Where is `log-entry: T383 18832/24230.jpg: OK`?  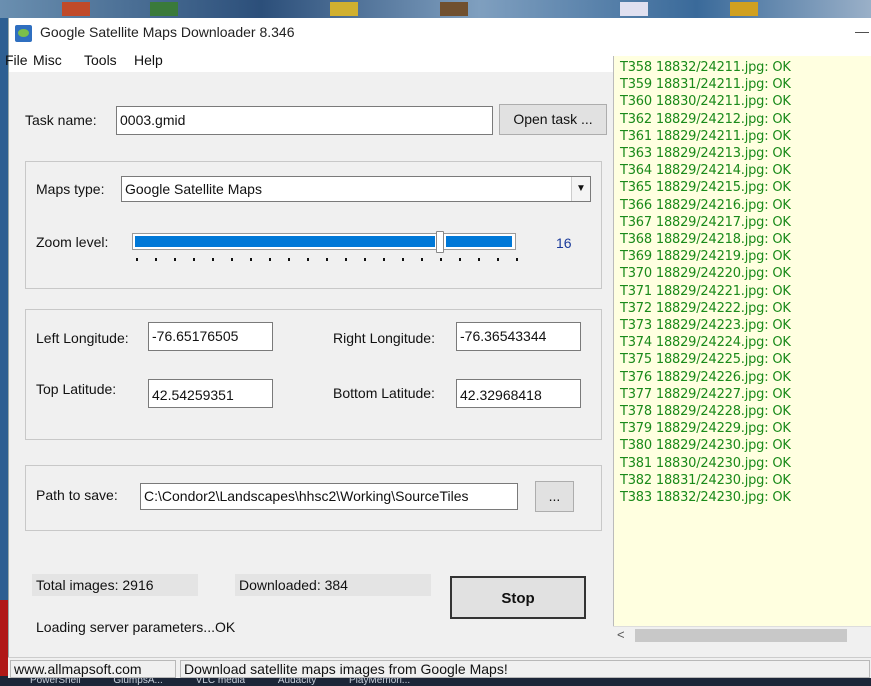
log-entry: T383 18832/24230.jpg: OK is located at coordinates (705, 497).